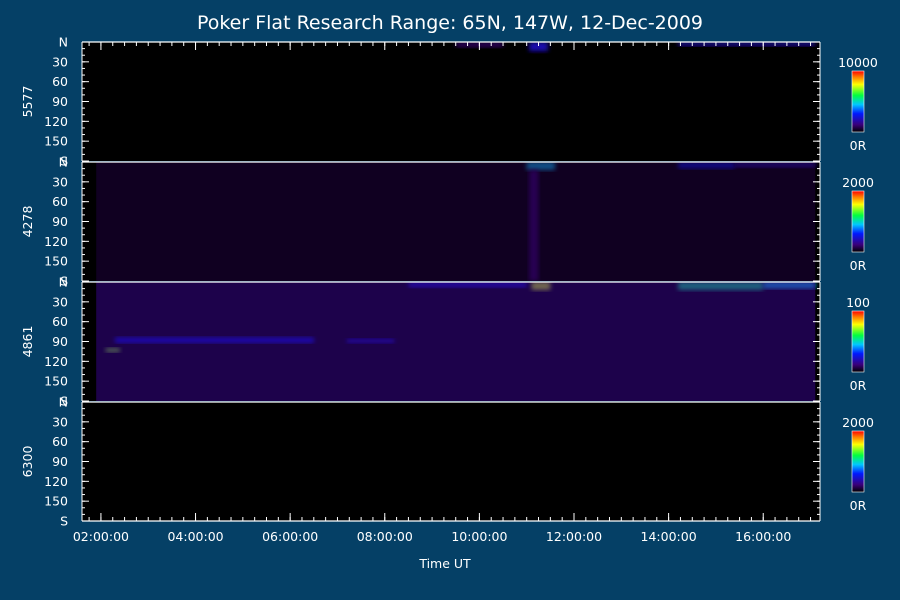 The height and width of the screenshot is (600, 900). What do you see at coordinates (858, 302) in the screenshot?
I see `colorbar-max-label: 100` at bounding box center [858, 302].